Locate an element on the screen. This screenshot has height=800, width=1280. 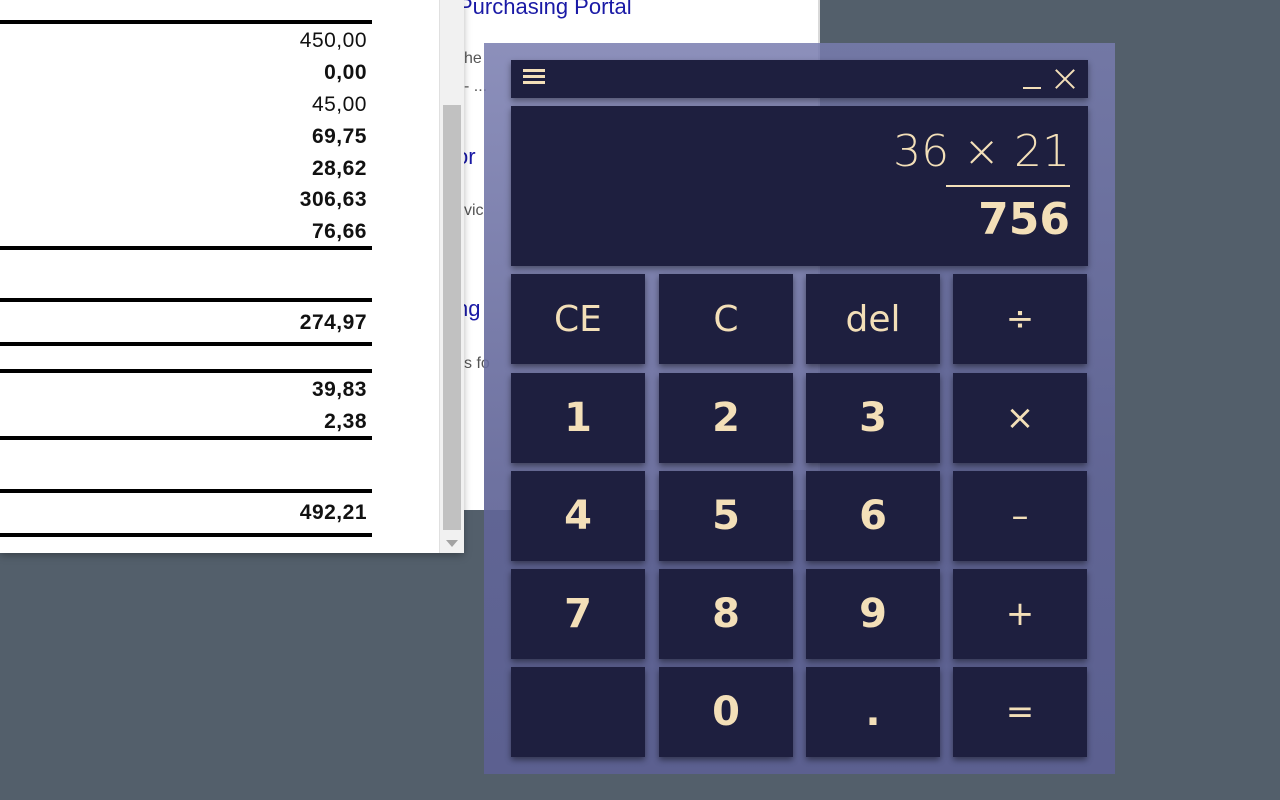
delete-button: del is located at coordinates (873, 319).